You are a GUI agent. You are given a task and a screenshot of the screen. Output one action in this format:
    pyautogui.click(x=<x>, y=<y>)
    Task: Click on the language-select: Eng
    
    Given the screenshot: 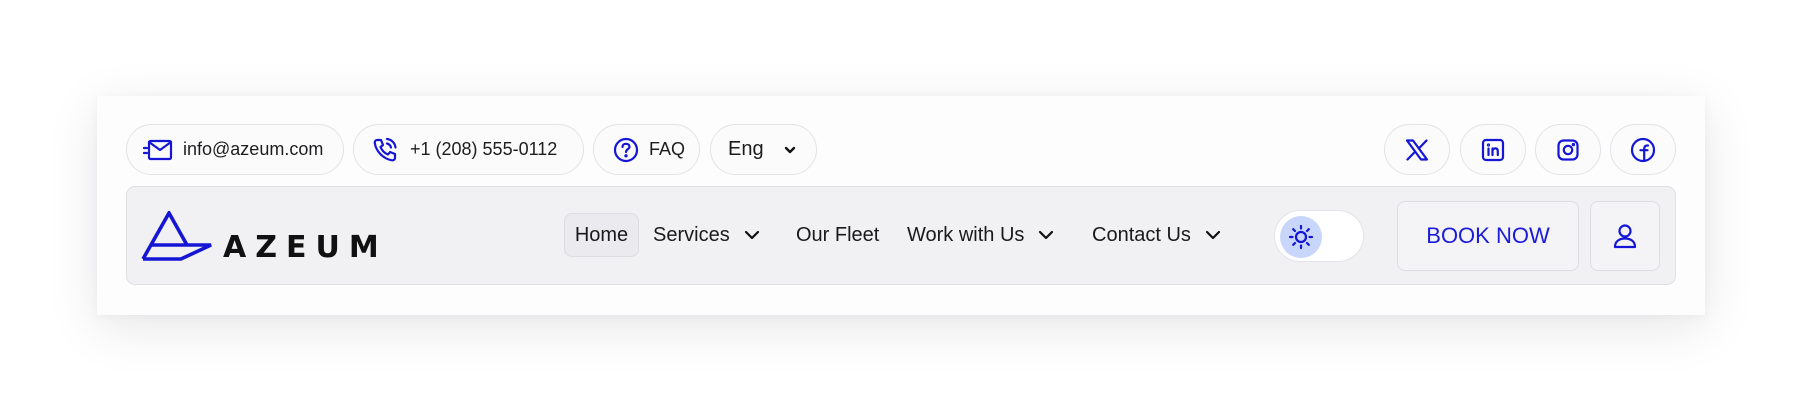 What is the action you would take?
    pyautogui.click(x=763, y=149)
    